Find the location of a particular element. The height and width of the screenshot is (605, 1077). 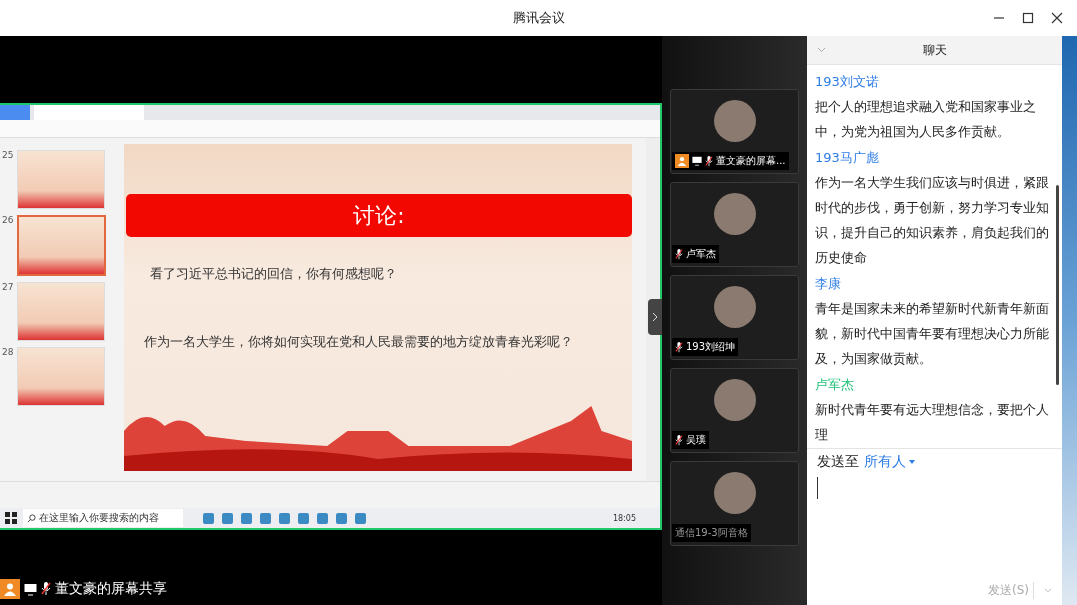

close-icon is located at coordinates (1057, 18).